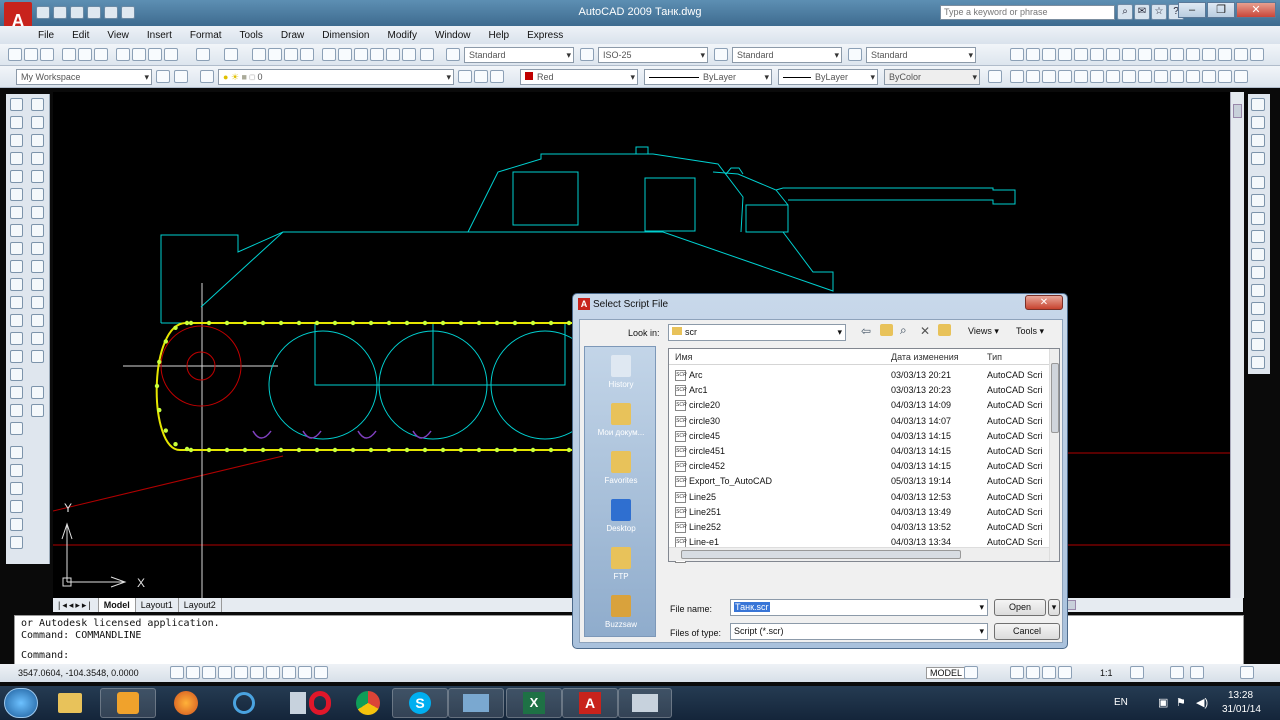  What do you see at coordinates (177, 672) in the screenshot?
I see `snap-icon` at bounding box center [177, 672].